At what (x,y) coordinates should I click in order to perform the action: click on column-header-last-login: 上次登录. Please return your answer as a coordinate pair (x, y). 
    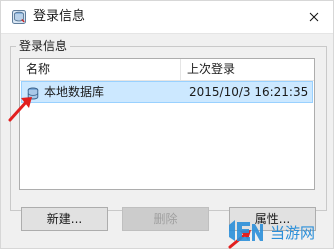
    Looking at the image, I should click on (247, 69).